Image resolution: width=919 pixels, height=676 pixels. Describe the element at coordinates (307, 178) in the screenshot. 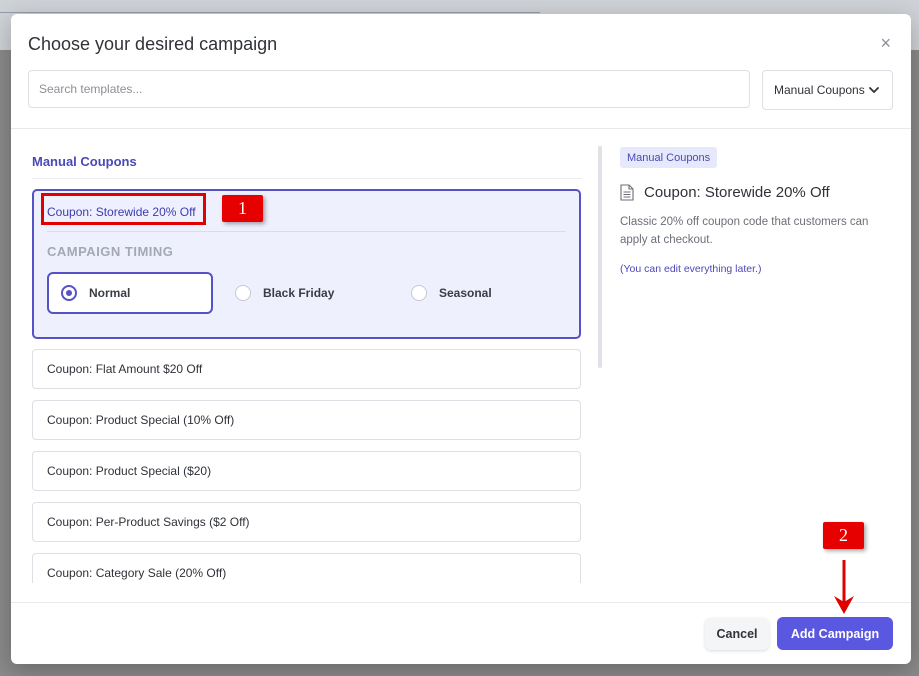

I see `section-divider` at that location.